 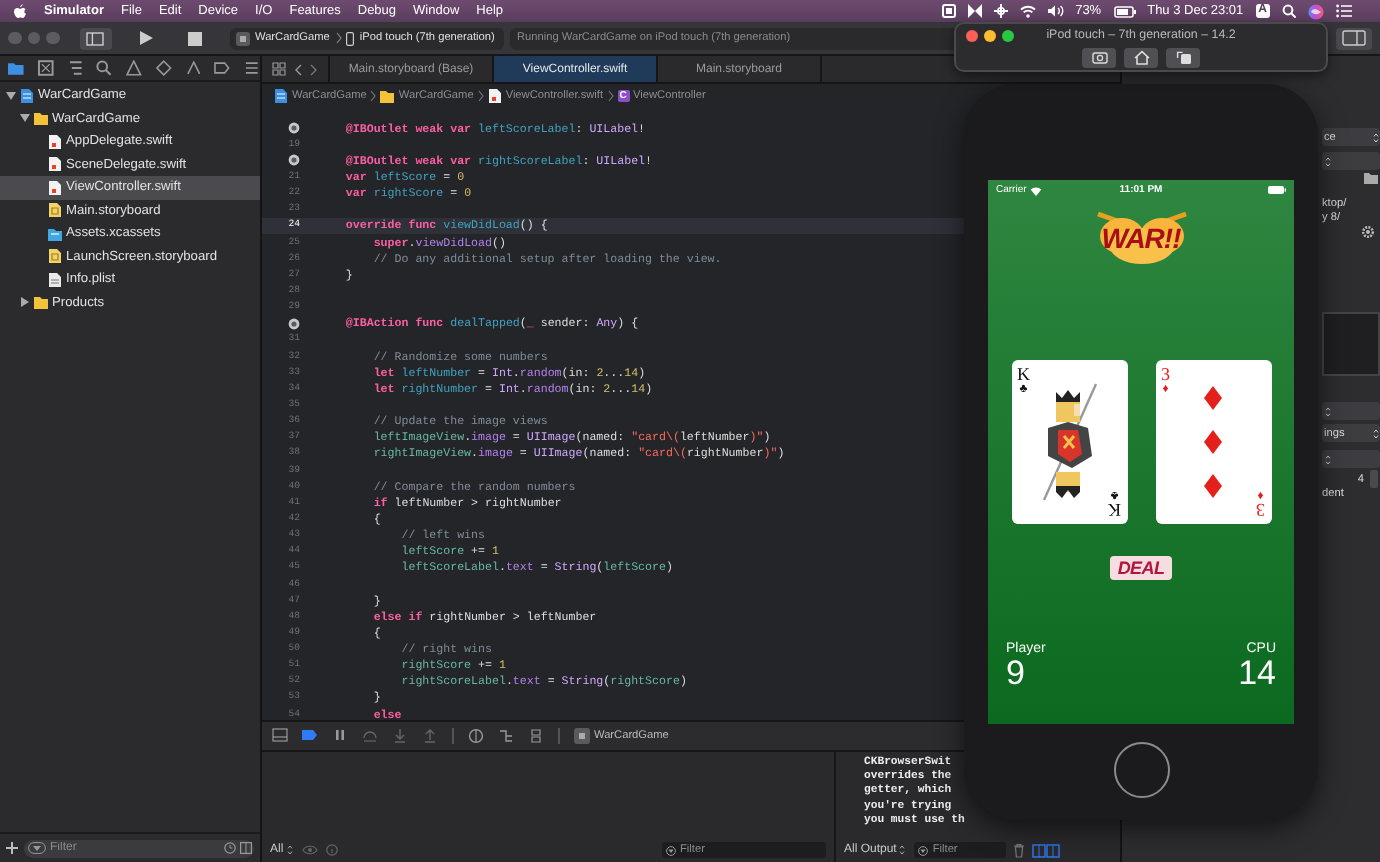 I want to click on trash-icon, so click(x=1019, y=850).